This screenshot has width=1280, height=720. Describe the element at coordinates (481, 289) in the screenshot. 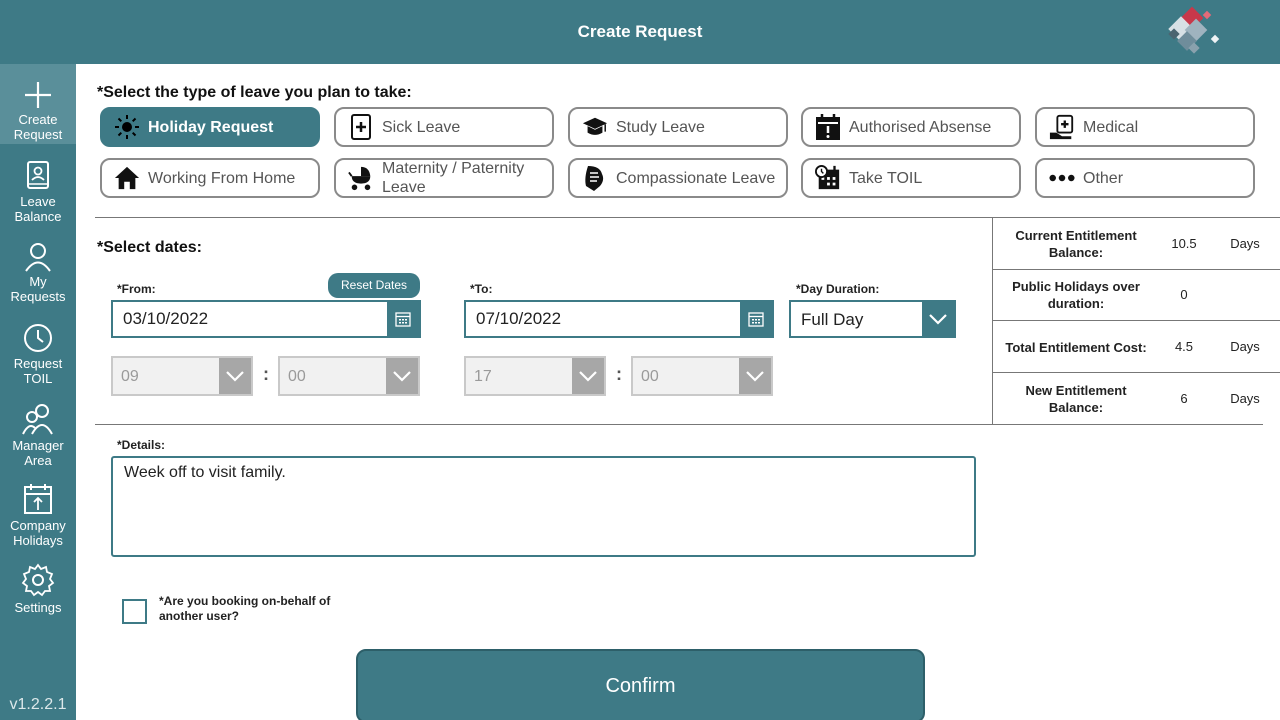

I see `to-date-label: *To:` at that location.